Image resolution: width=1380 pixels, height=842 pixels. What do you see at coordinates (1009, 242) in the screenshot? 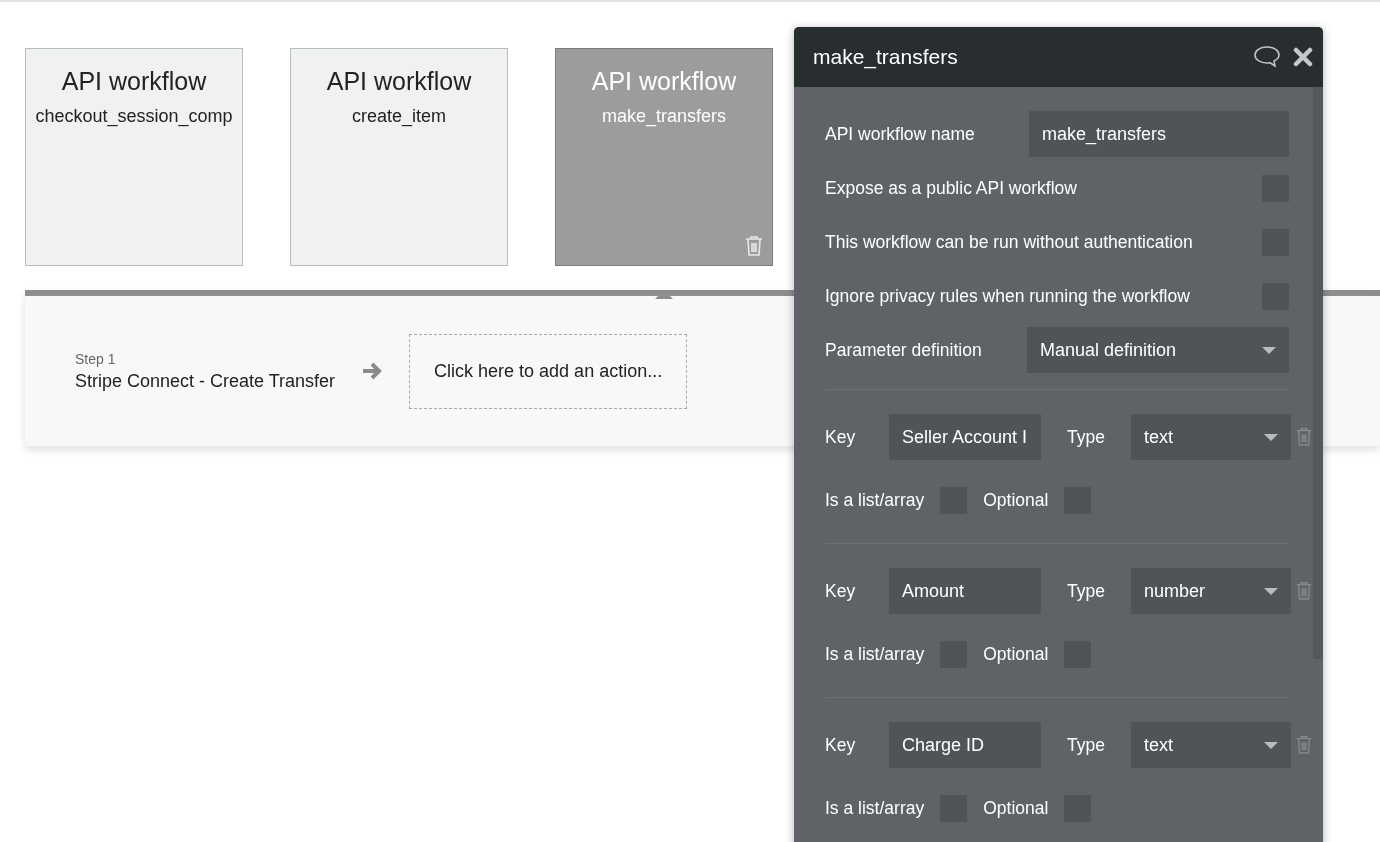
I see `option-label: This workflow can be run without authentication` at bounding box center [1009, 242].